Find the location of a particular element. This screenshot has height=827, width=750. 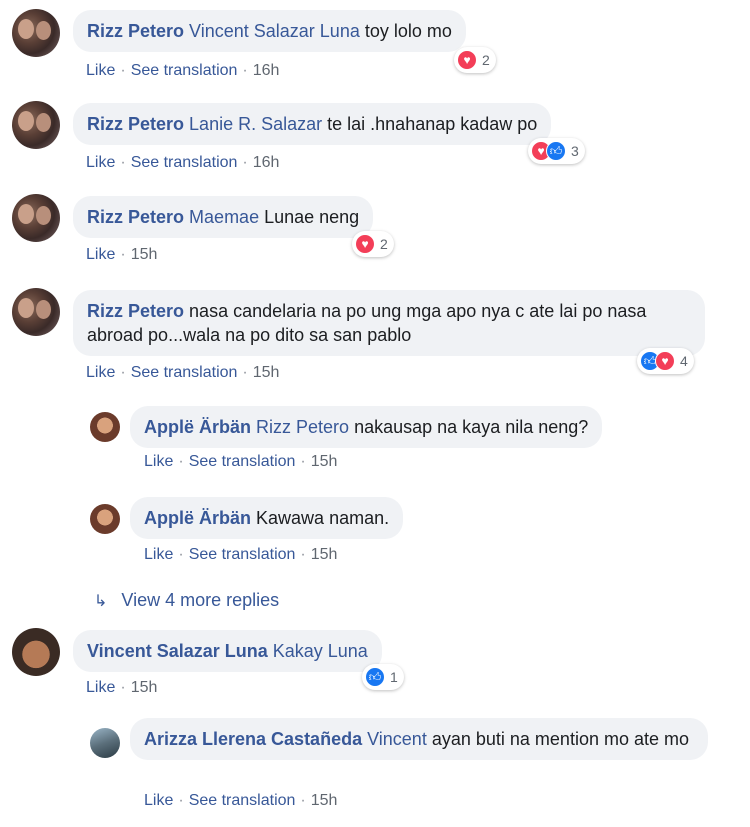

comment-bubble: Vincent Salazar Luna Kakay Luna is located at coordinates (227, 651).